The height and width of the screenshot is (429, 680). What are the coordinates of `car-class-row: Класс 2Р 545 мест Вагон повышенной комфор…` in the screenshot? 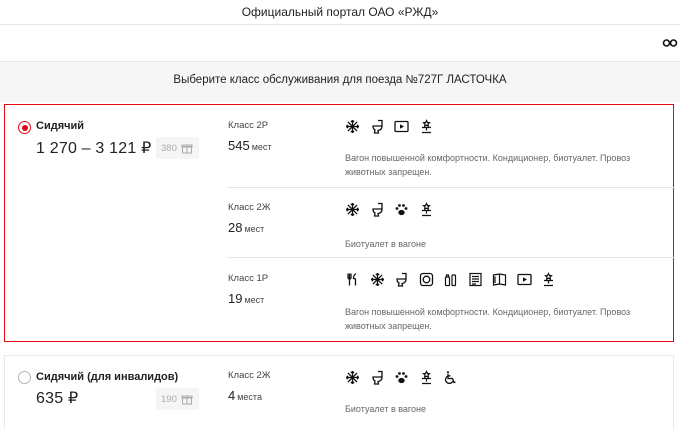 It's located at (451, 146).